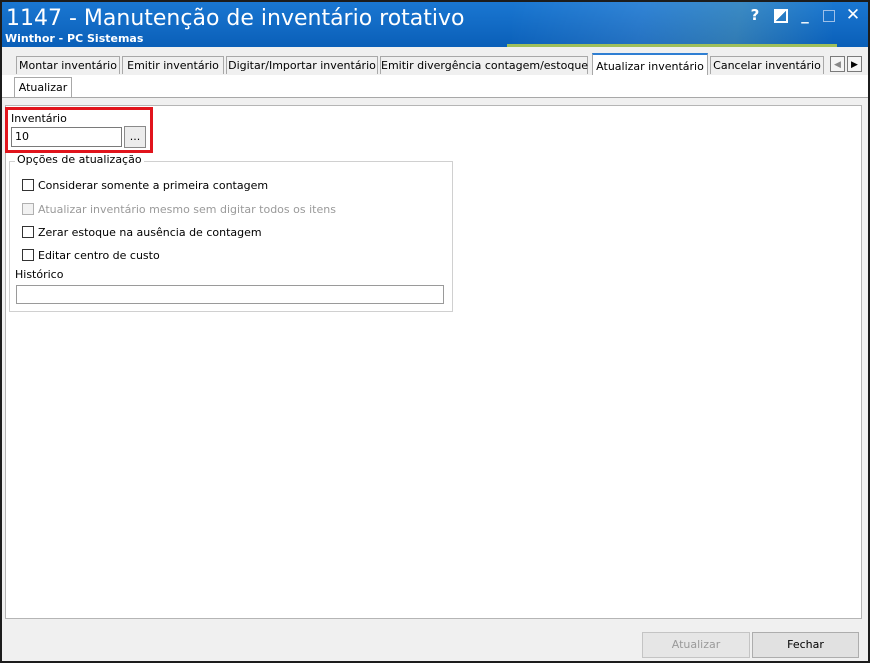 This screenshot has width=874, height=667. I want to click on tab-montar-inventario: Montar inventário, so click(68, 65).